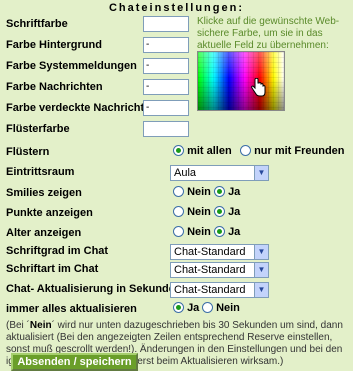  I want to click on note-bold: Nein, so click(40, 325).